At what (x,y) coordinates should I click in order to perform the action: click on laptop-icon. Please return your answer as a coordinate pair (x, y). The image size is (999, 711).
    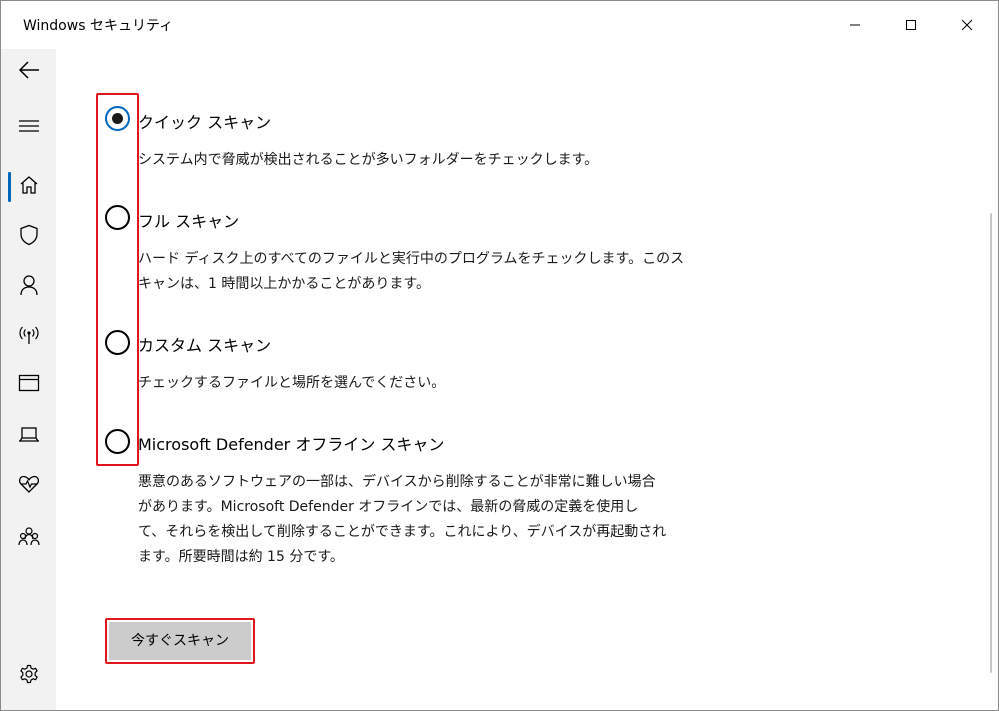
    Looking at the image, I should click on (28, 434).